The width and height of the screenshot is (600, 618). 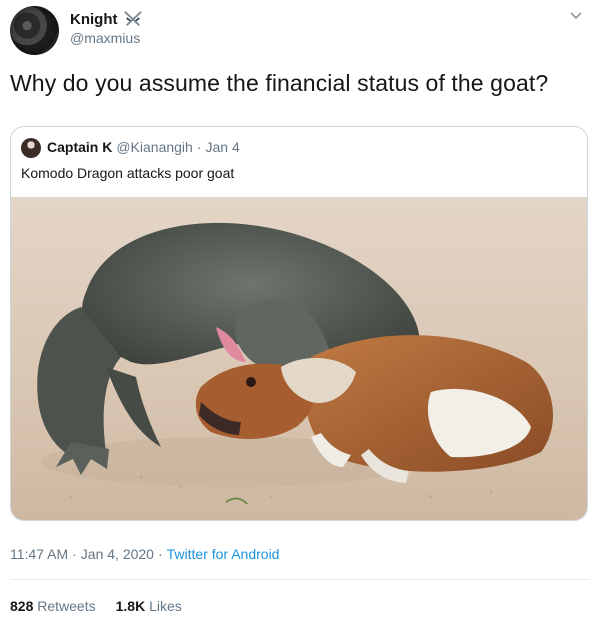 I want to click on quoted-date: Jan 4, so click(x=223, y=147).